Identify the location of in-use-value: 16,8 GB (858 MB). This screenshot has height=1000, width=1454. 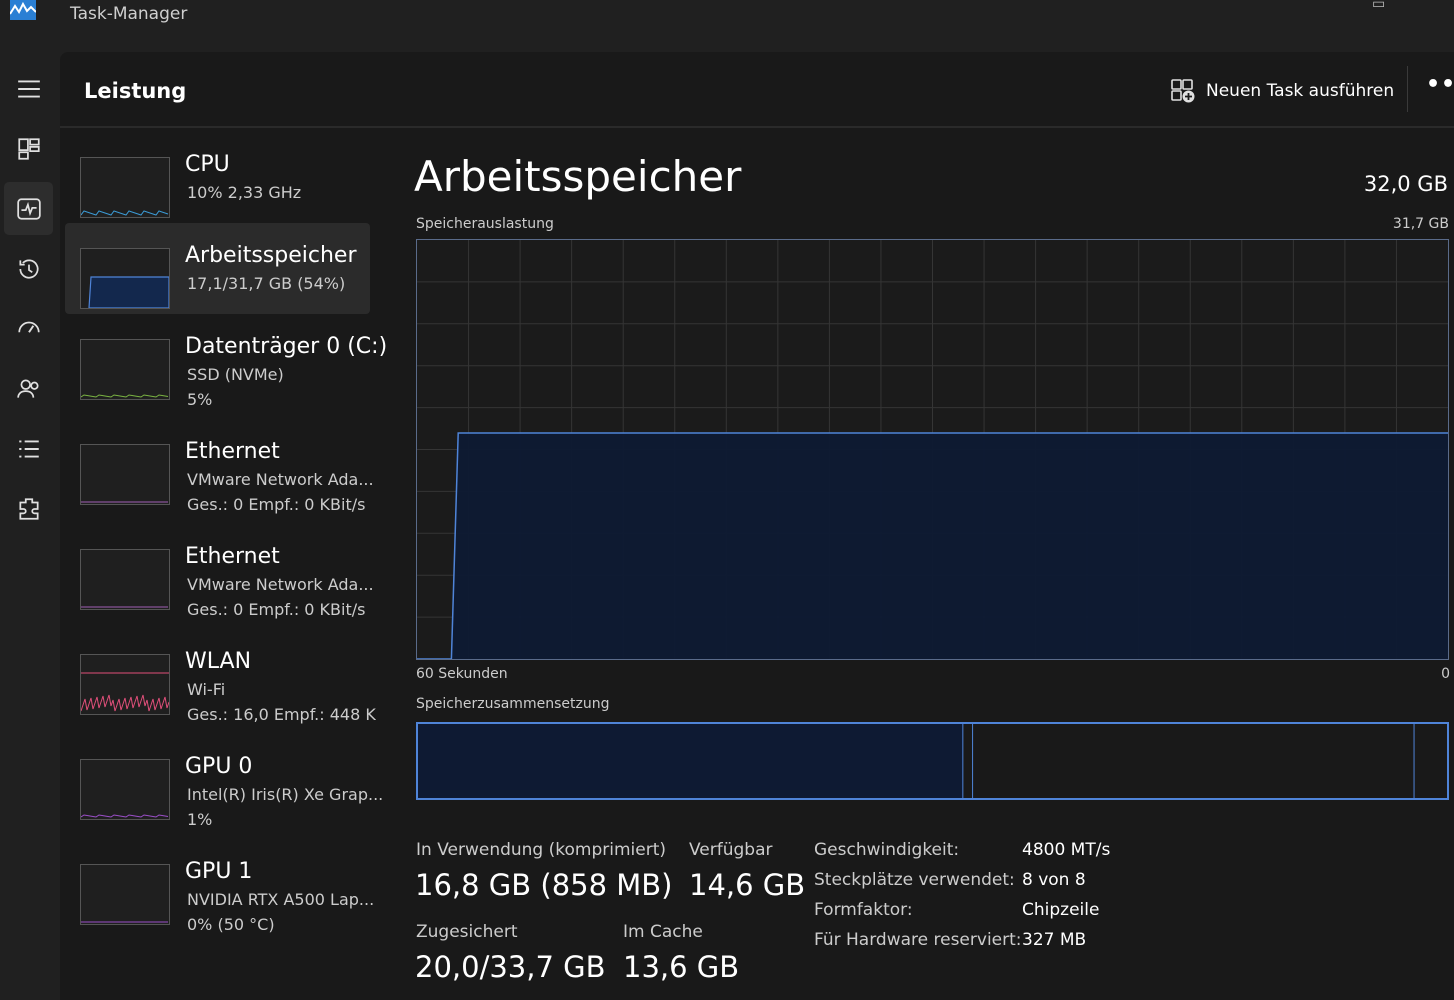
(544, 885).